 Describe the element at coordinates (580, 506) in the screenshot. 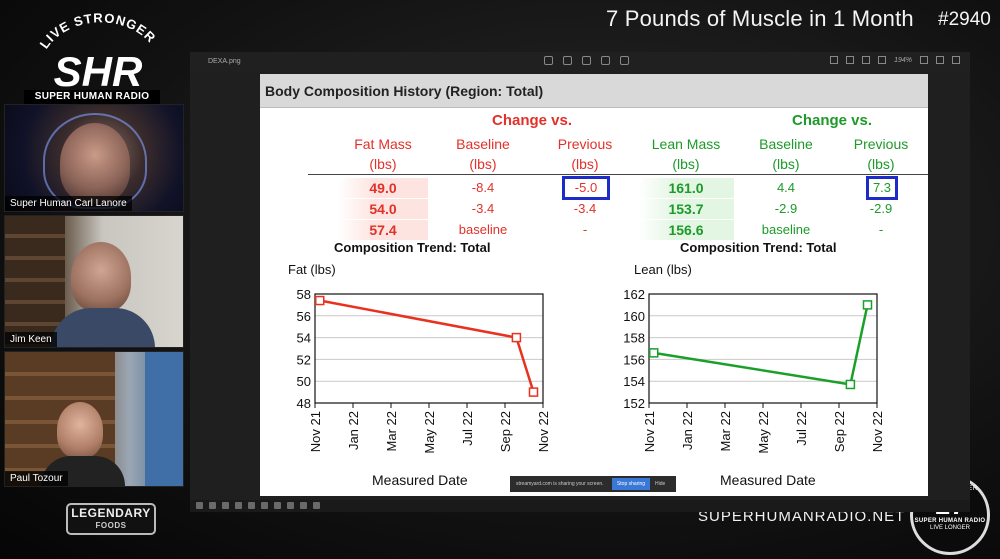

I see `windows-taskbar` at that location.